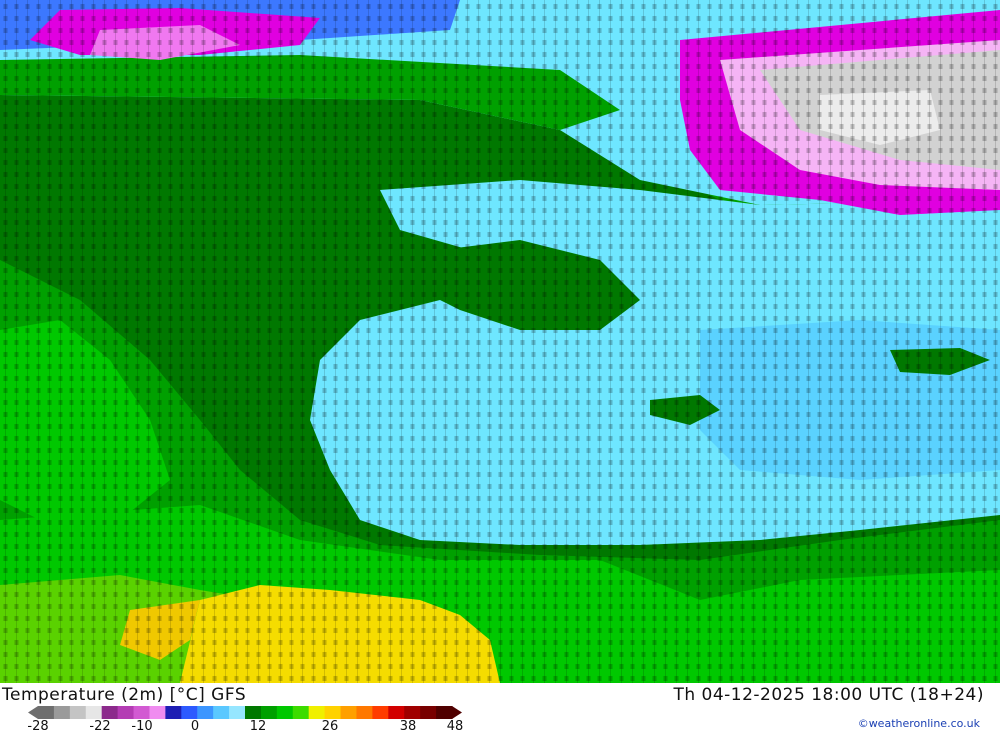 The height and width of the screenshot is (734, 1000). Describe the element at coordinates (919, 723) in the screenshot. I see `credit-link: ©weatheronline.co.uk` at that location.